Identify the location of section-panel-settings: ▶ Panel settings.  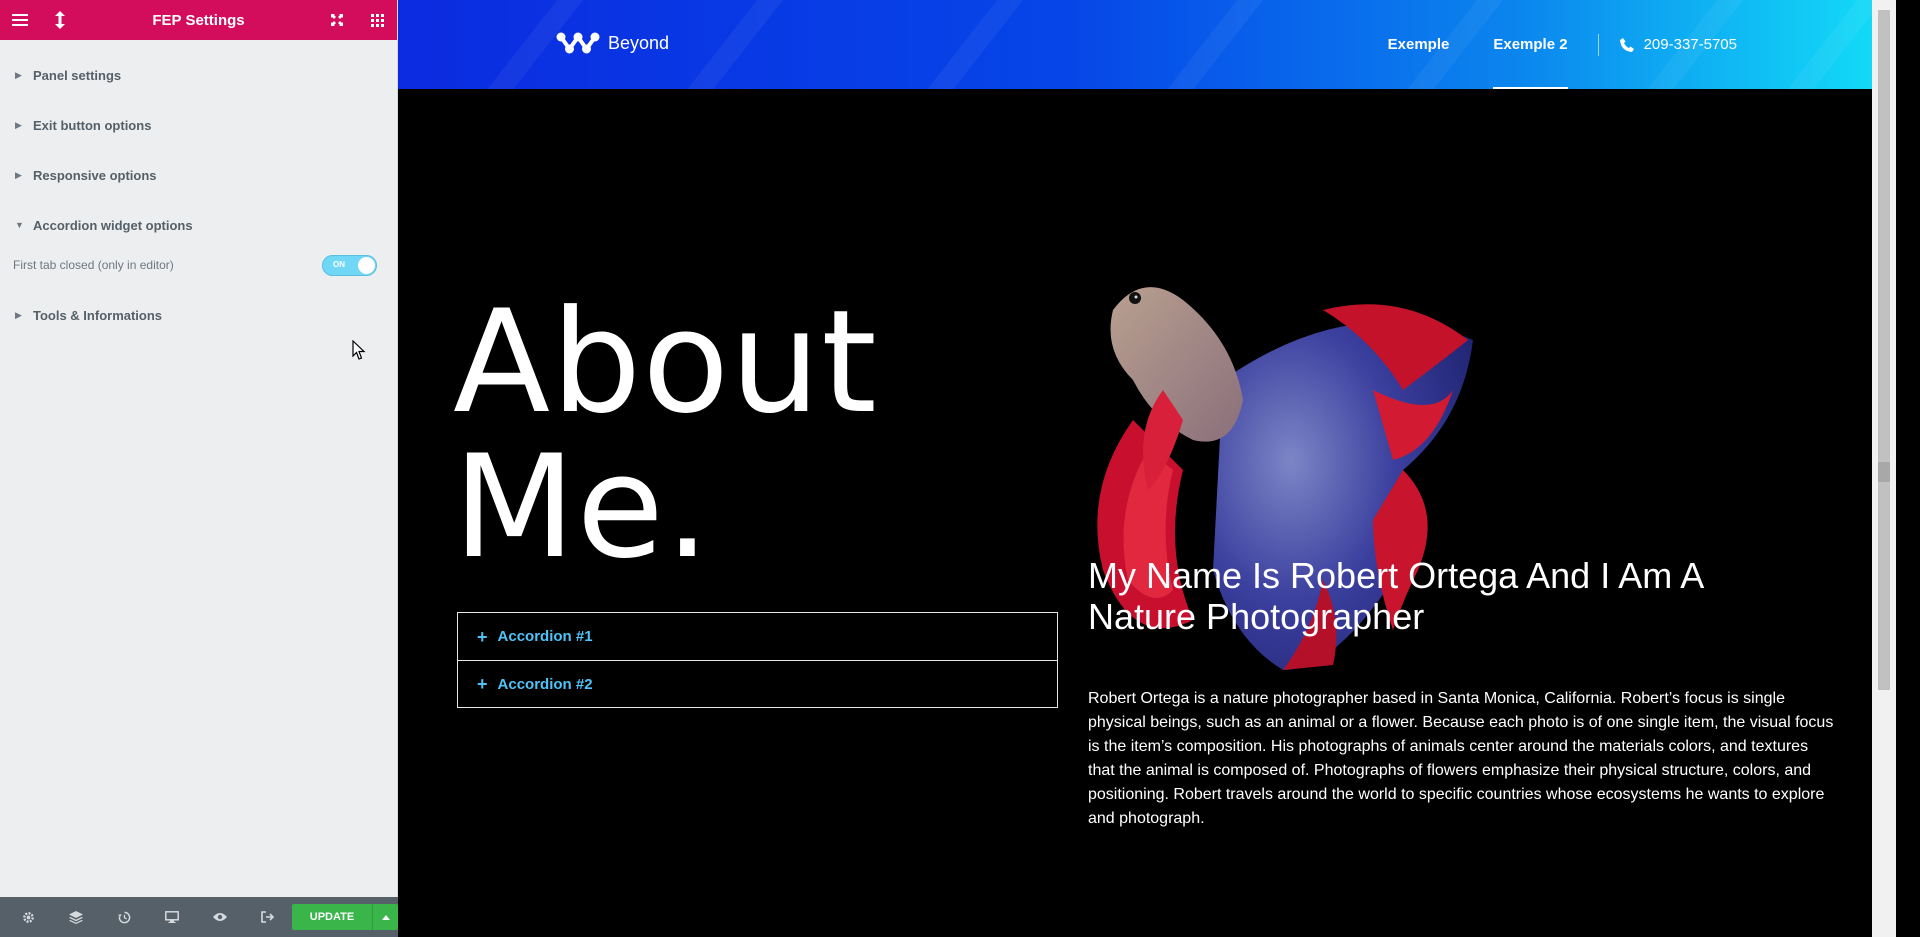
(198, 75).